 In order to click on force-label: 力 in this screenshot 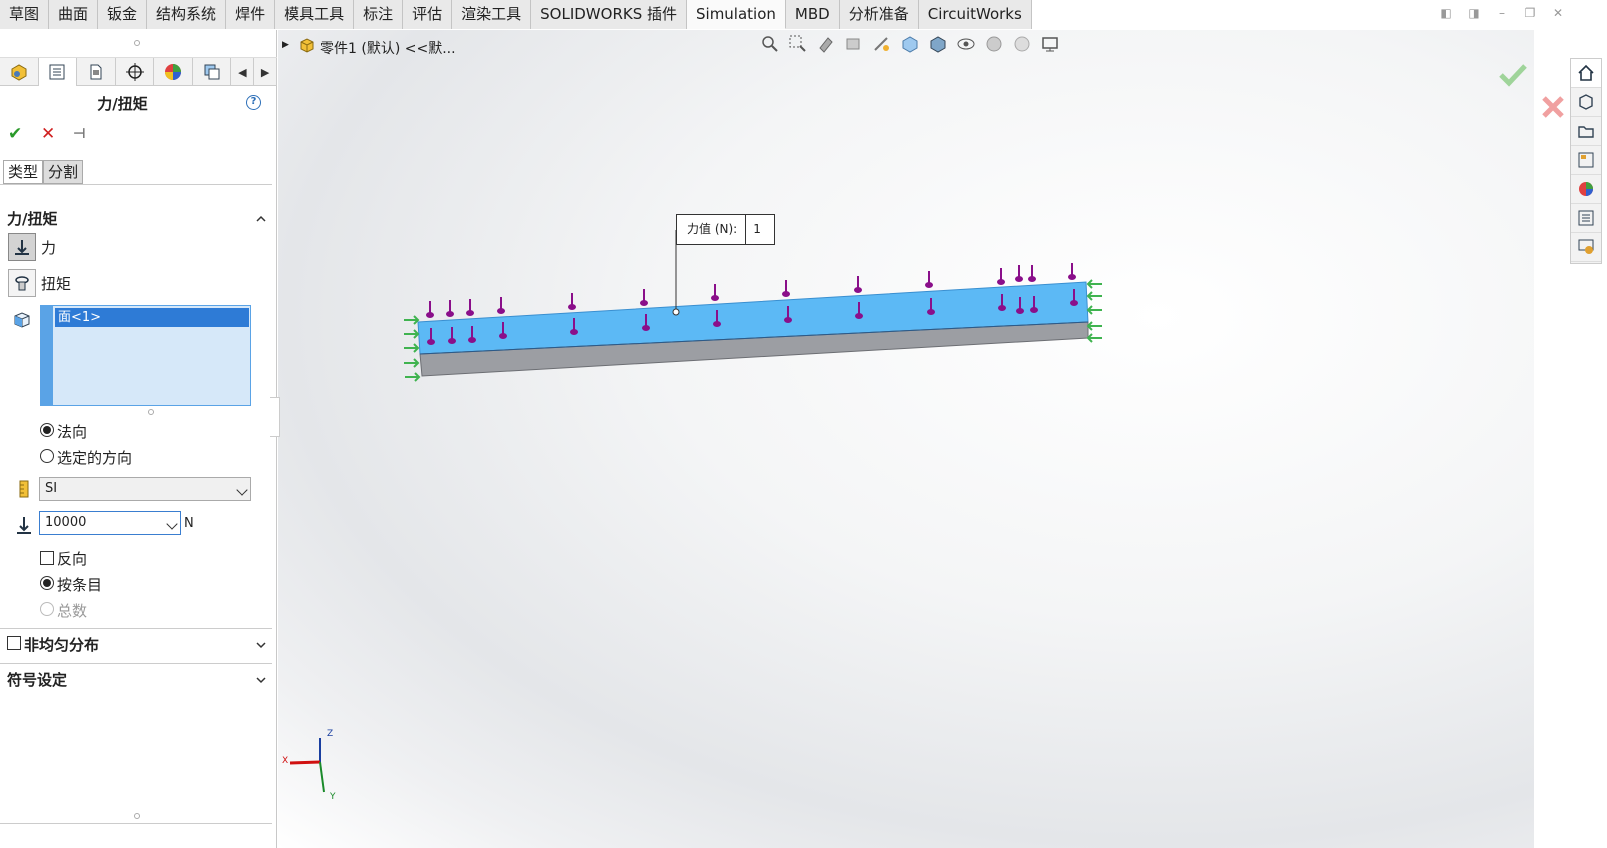, I will do `click(49, 248)`.